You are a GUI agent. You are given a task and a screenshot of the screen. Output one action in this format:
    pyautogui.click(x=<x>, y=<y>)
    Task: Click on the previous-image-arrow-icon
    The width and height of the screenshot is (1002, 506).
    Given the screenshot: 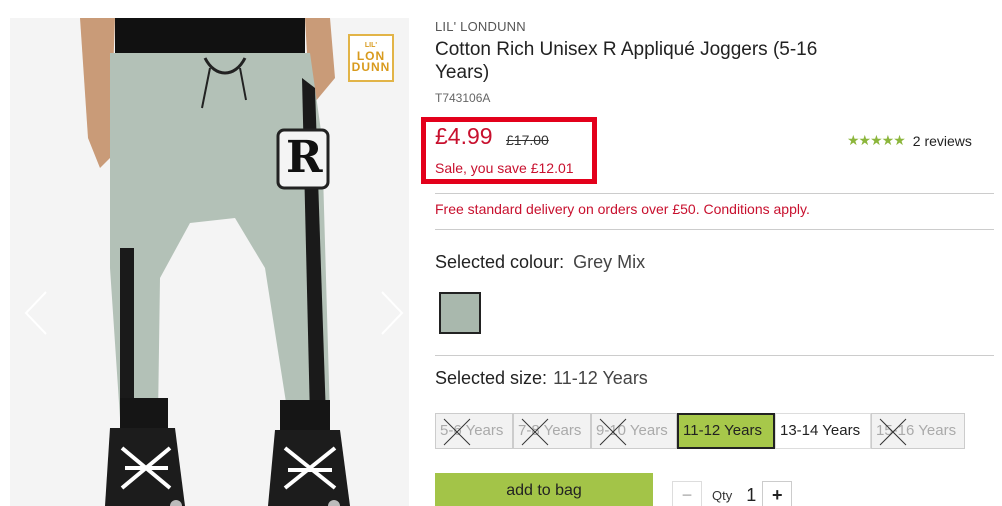 What is the action you would take?
    pyautogui.click(x=37, y=313)
    